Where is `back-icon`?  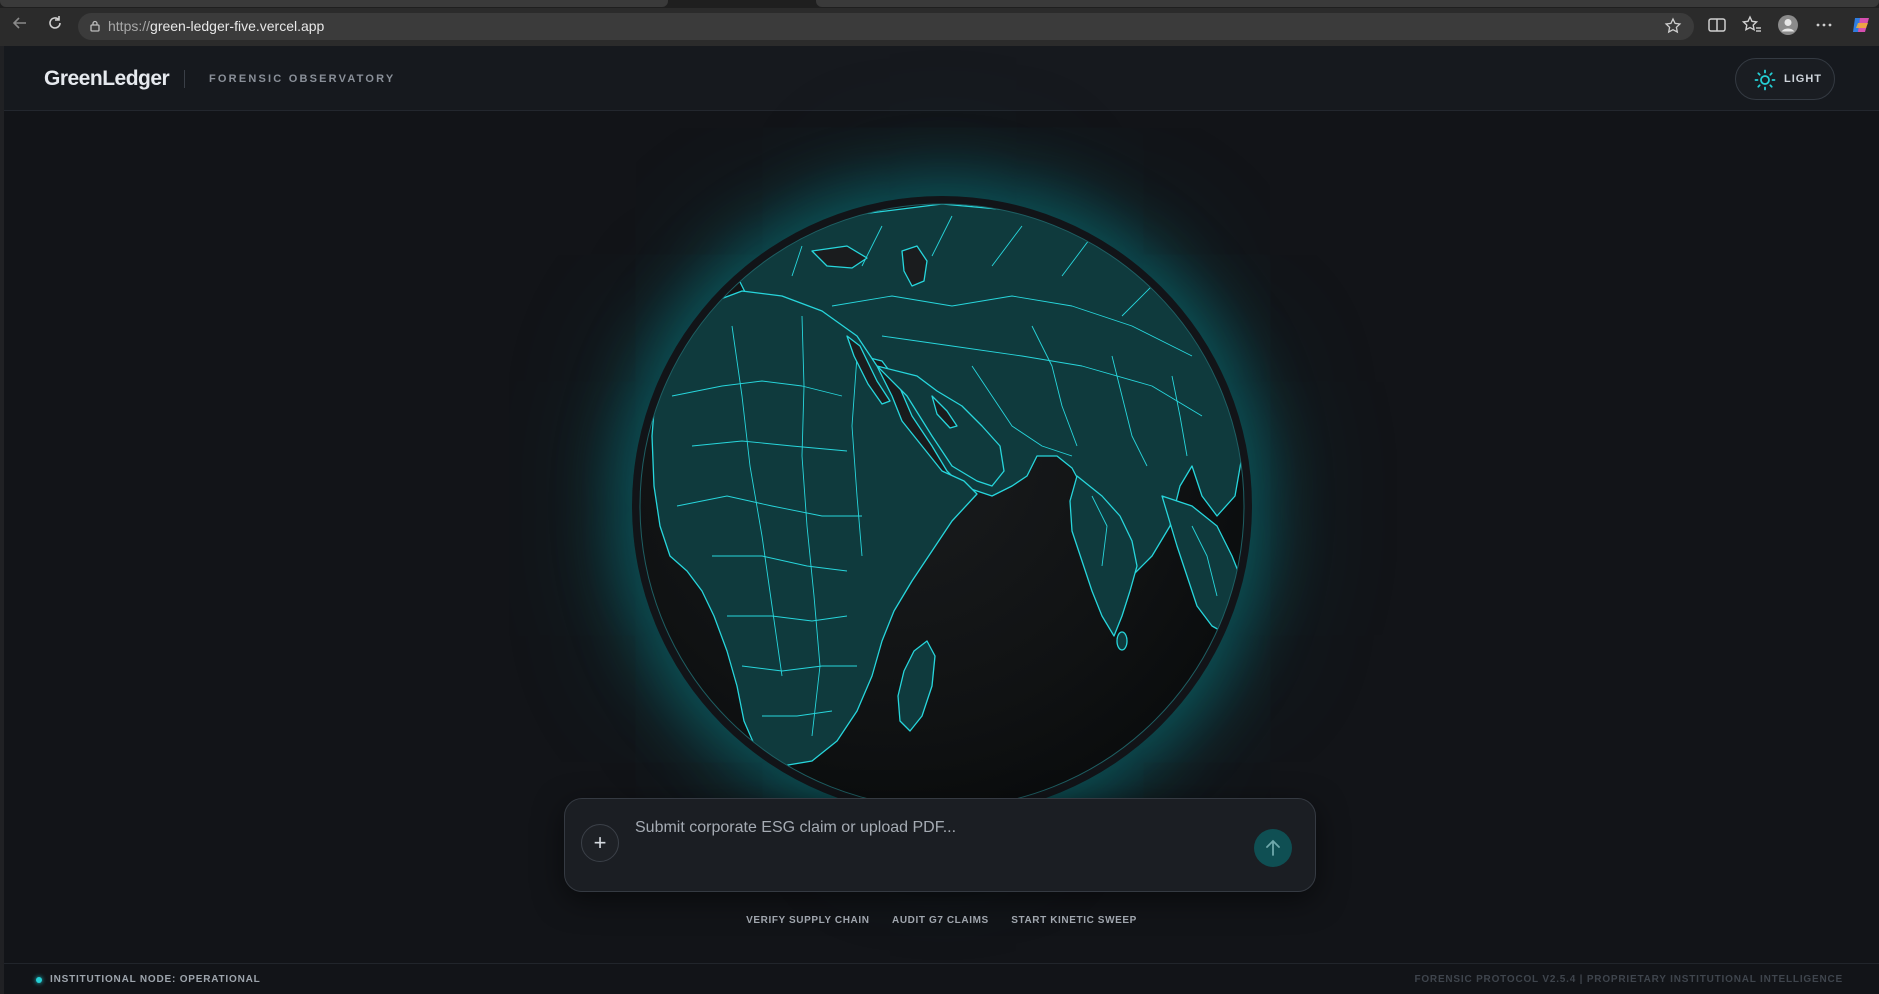 back-icon is located at coordinates (20, 26).